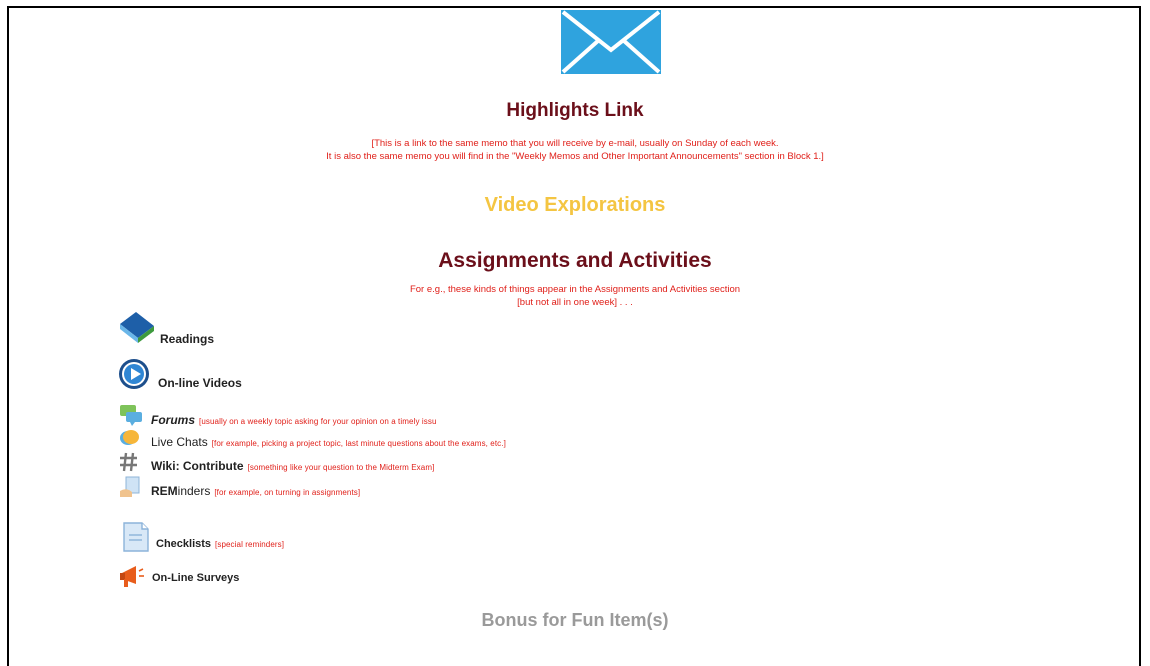  What do you see at coordinates (575, 260) in the screenshot?
I see `assignments-title: Assignments and Activities` at bounding box center [575, 260].